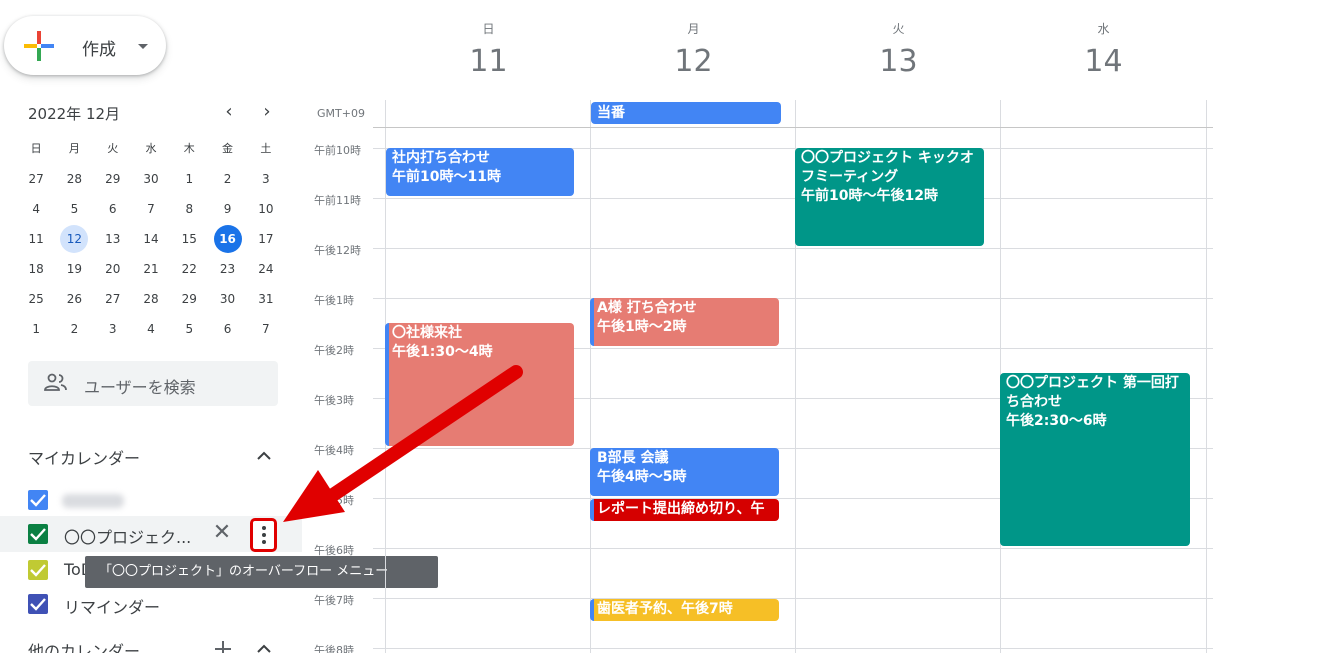 The image size is (1344, 653). Describe the element at coordinates (889, 197) in the screenshot. I see `event-kickoff: 〇〇プロジェクト キックオフミーティング 午前10時～午後12時` at that location.